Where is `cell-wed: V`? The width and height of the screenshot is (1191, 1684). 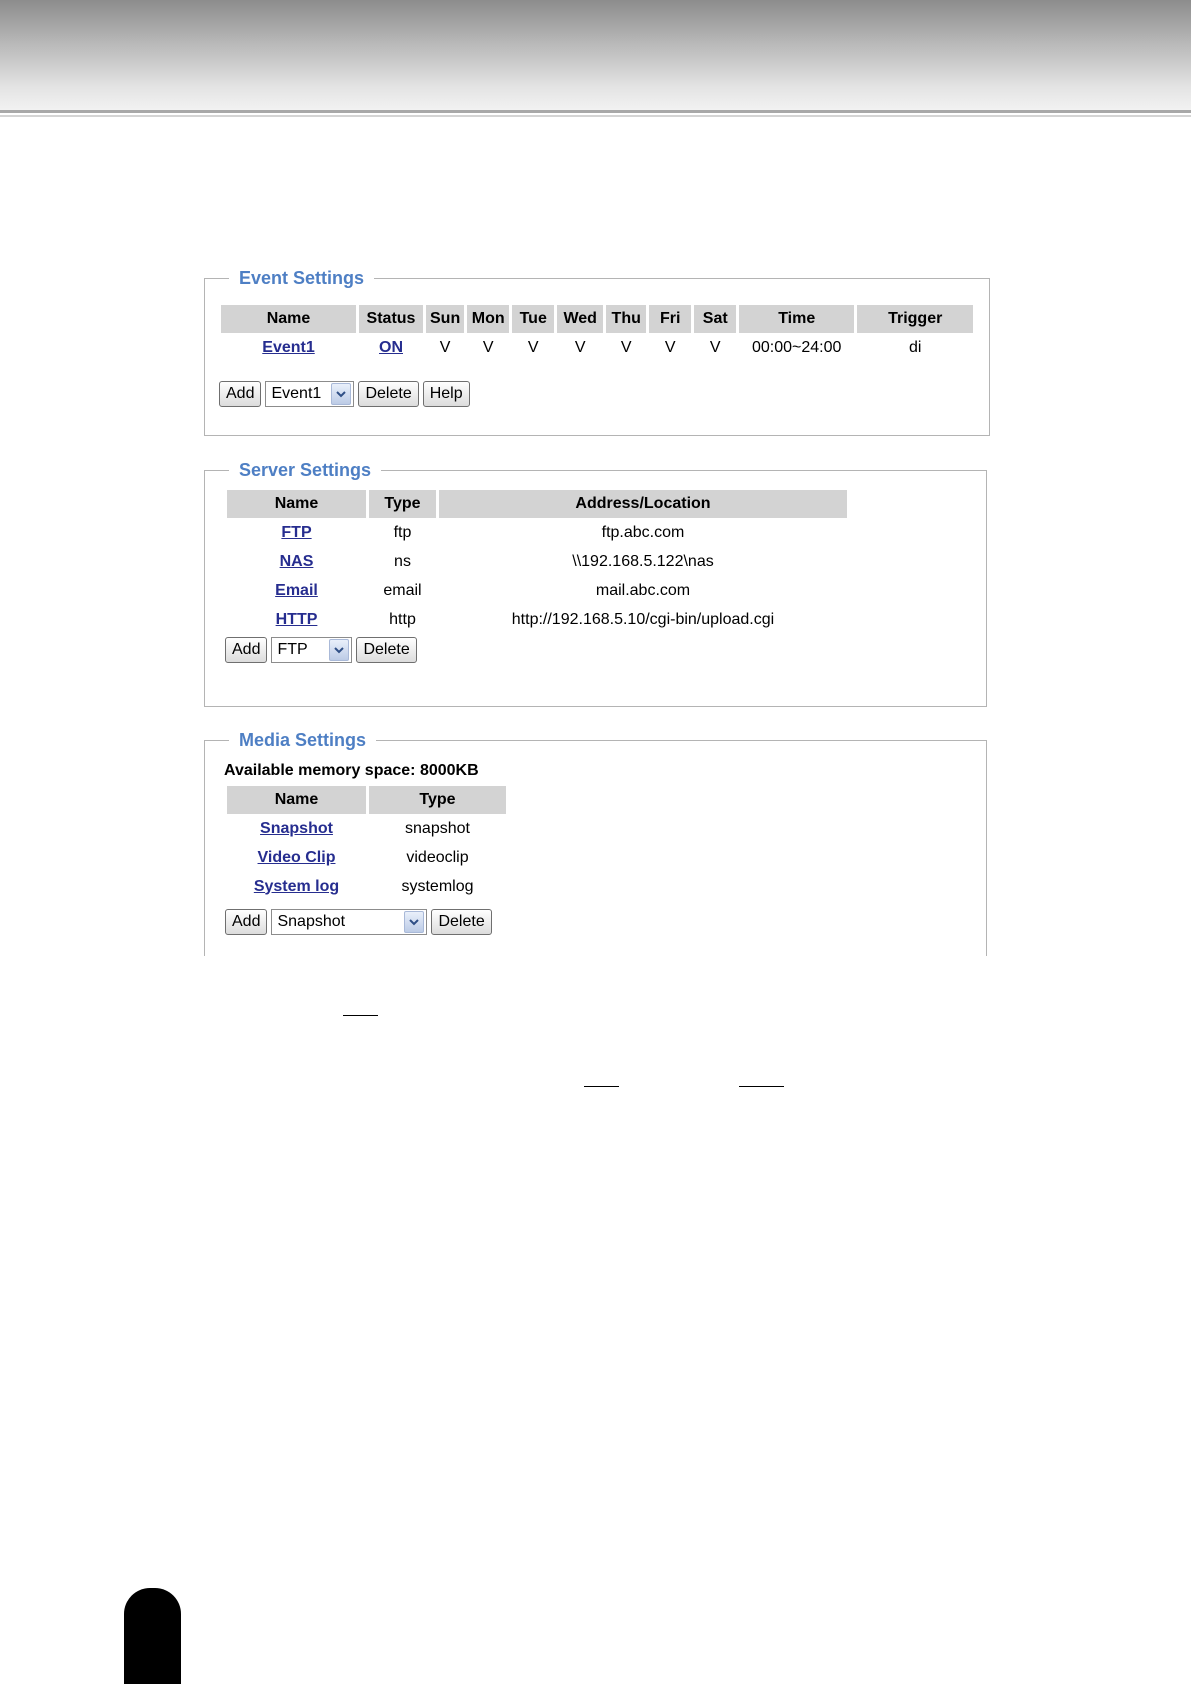 cell-wed: V is located at coordinates (580, 347).